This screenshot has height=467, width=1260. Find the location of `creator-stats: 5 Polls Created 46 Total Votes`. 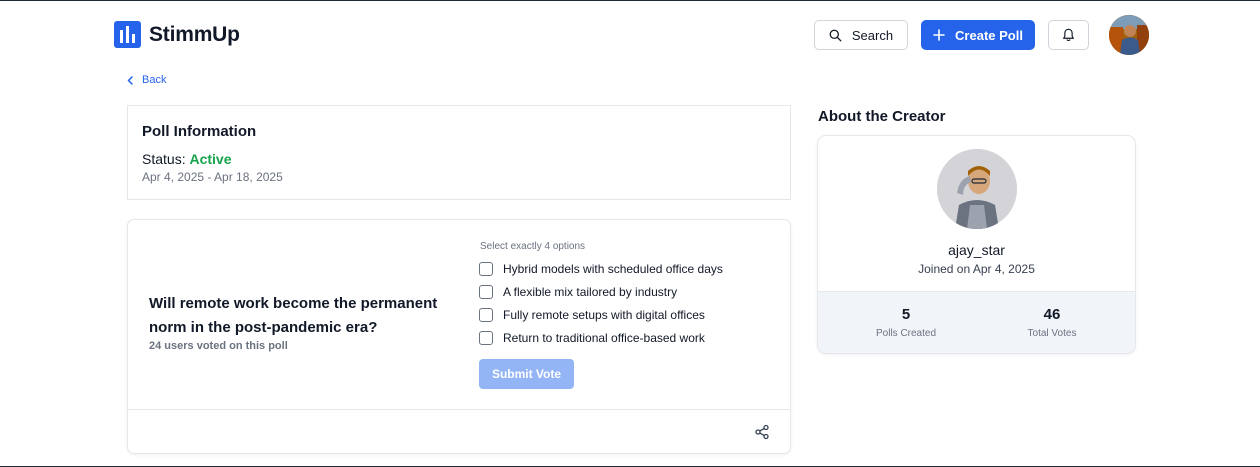

creator-stats: 5 Polls Created 46 Total Votes is located at coordinates (976, 322).